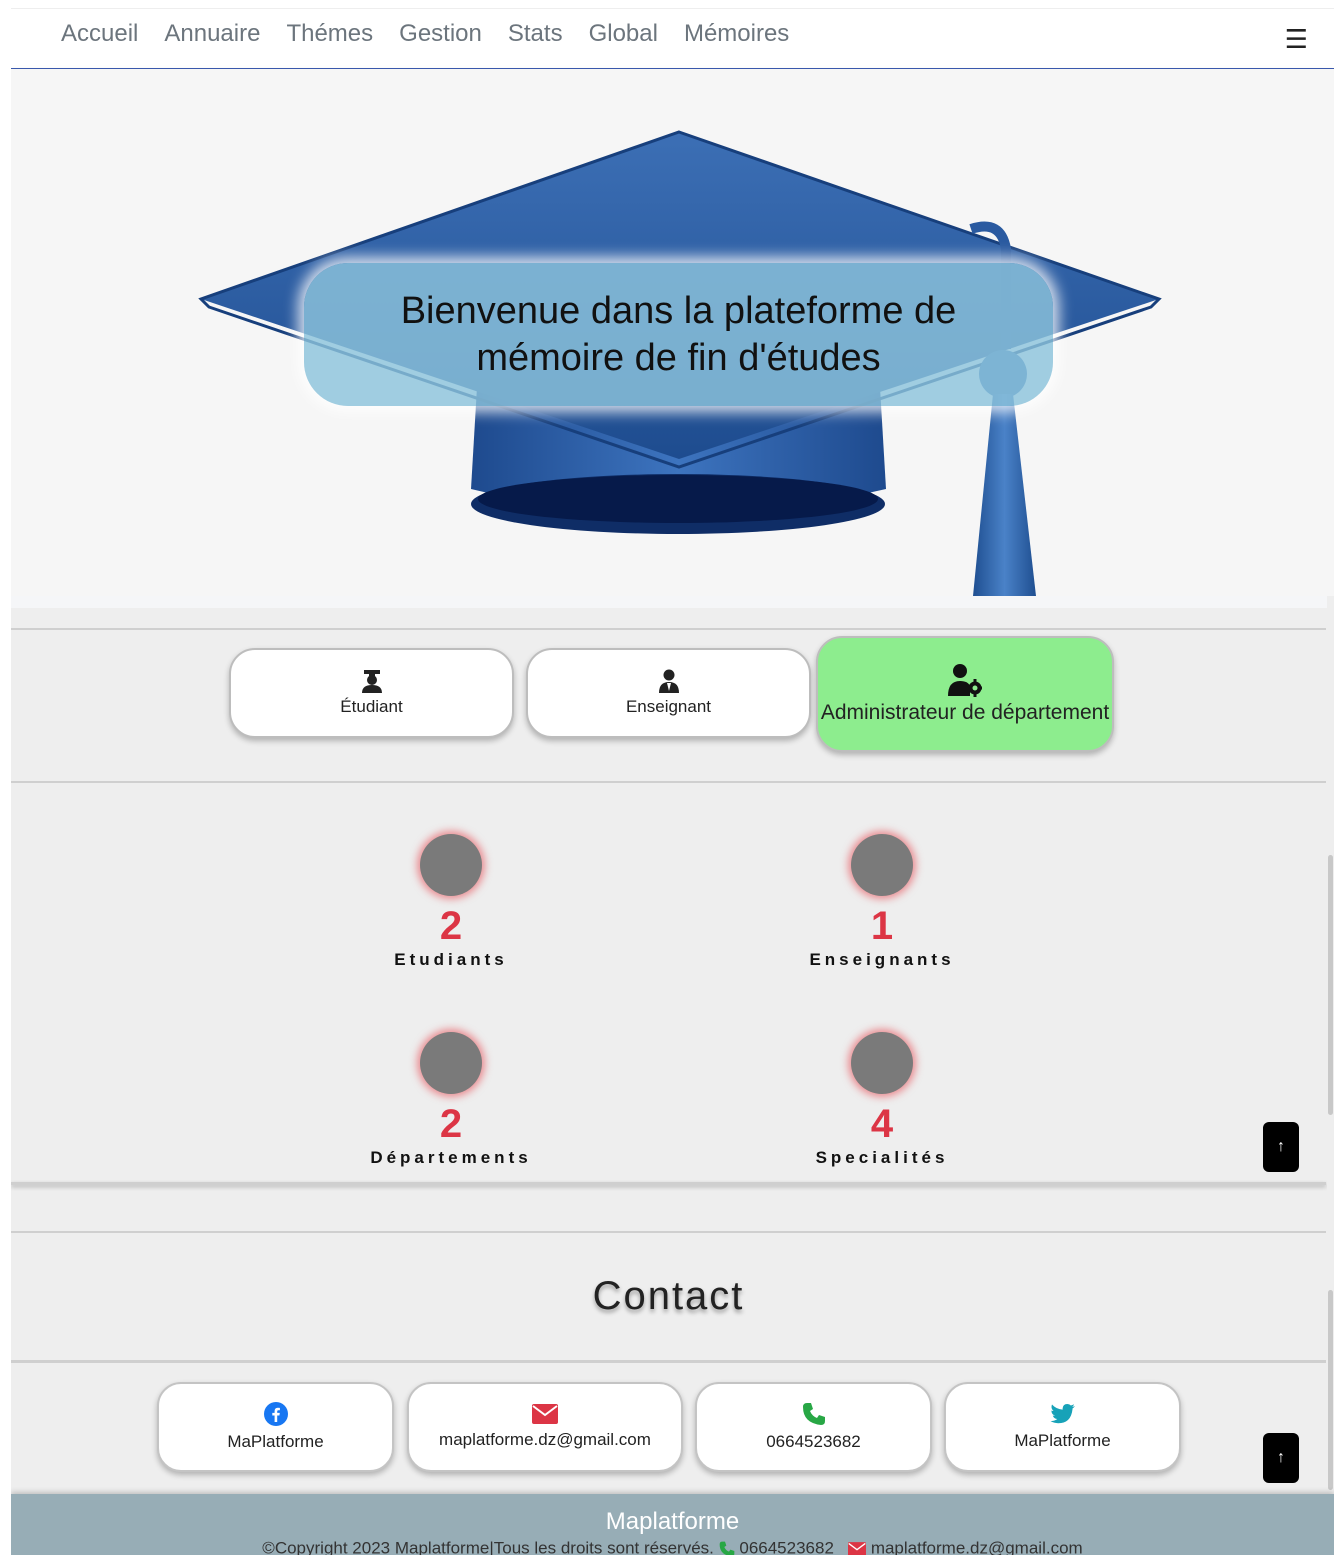 Image resolution: width=1334 pixels, height=1555 pixels. I want to click on role-button-enseignant: Enseignant, so click(668, 693).